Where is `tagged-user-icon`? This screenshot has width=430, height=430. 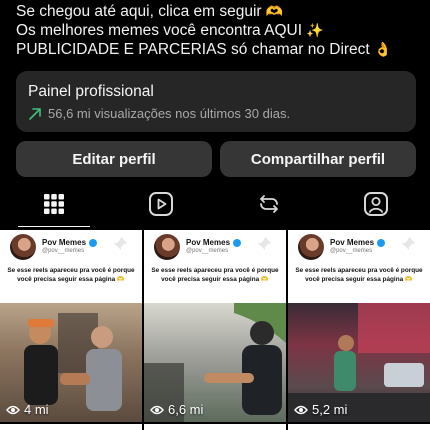 tagged-user-icon is located at coordinates (376, 204).